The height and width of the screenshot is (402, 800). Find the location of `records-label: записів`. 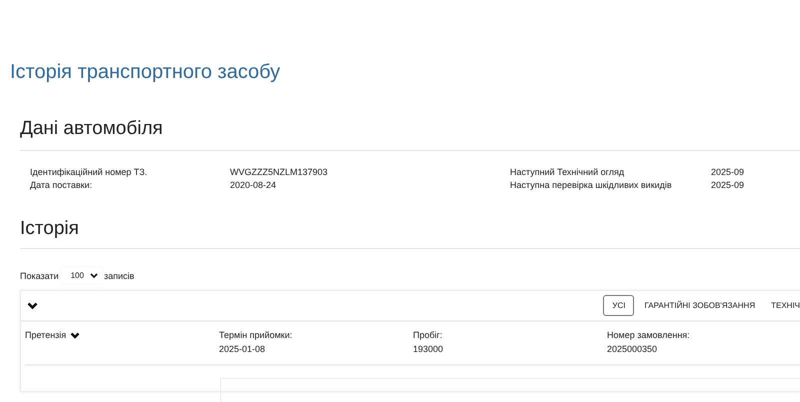

records-label: записів is located at coordinates (119, 275).